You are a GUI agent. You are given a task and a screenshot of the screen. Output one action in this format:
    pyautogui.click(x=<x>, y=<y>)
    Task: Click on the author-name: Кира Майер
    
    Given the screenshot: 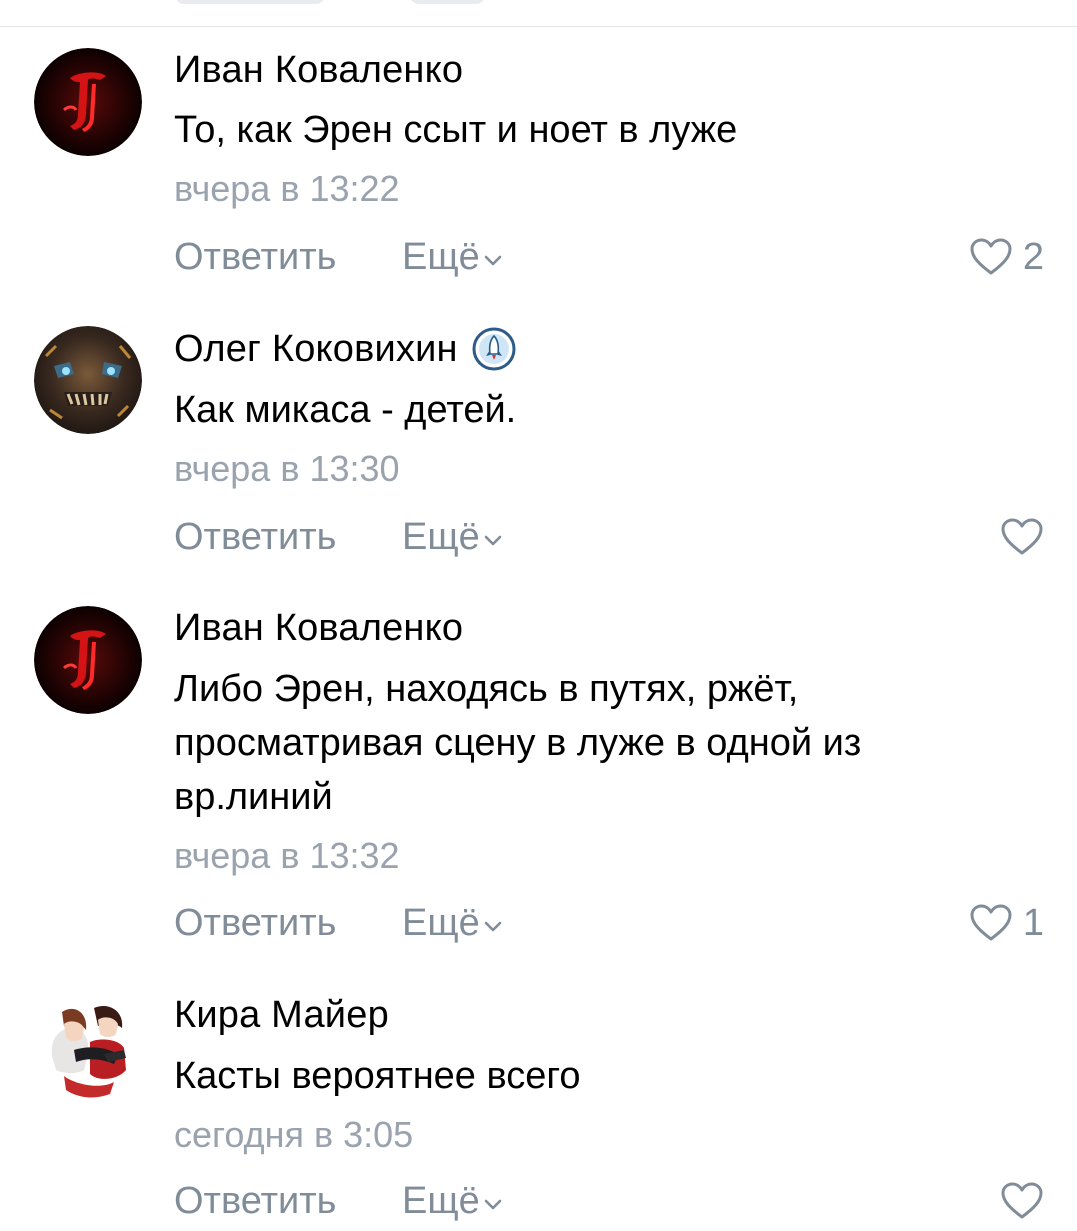 What is the action you would take?
    pyautogui.click(x=281, y=1015)
    